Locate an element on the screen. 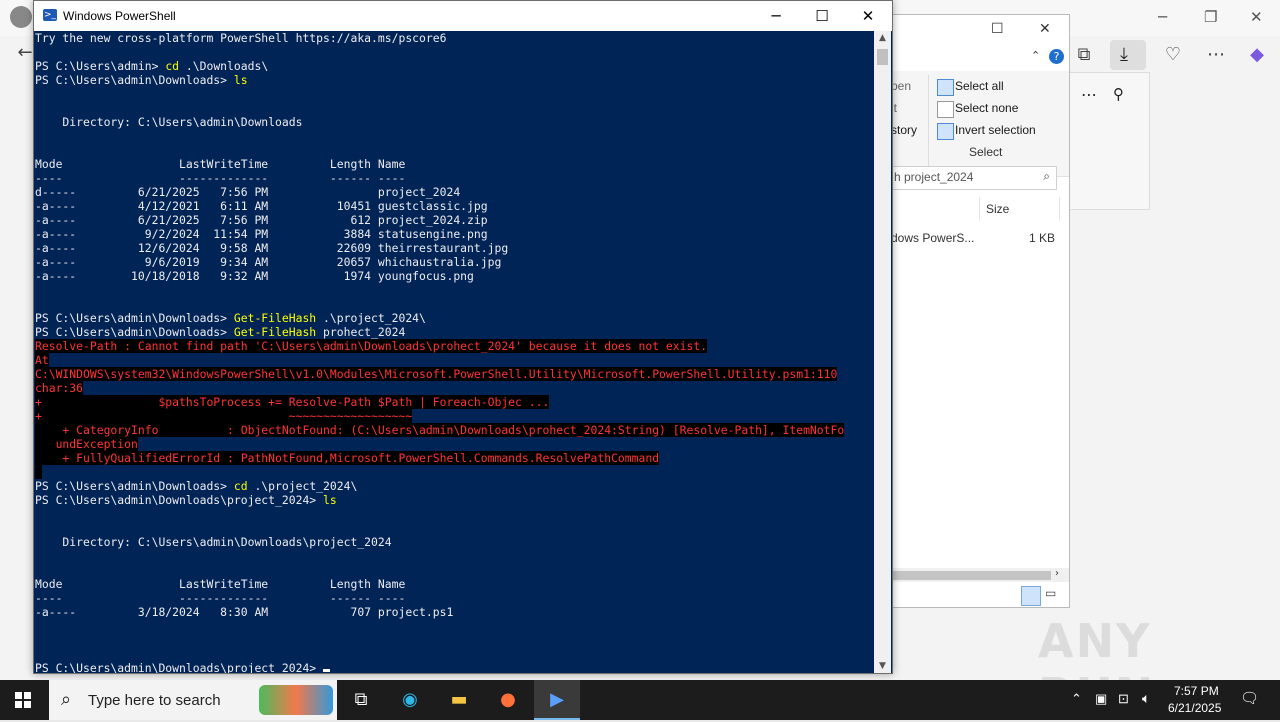 Image resolution: width=1280 pixels, height=722 pixels. explorer-close-button: ✕ is located at coordinates (1045, 29).